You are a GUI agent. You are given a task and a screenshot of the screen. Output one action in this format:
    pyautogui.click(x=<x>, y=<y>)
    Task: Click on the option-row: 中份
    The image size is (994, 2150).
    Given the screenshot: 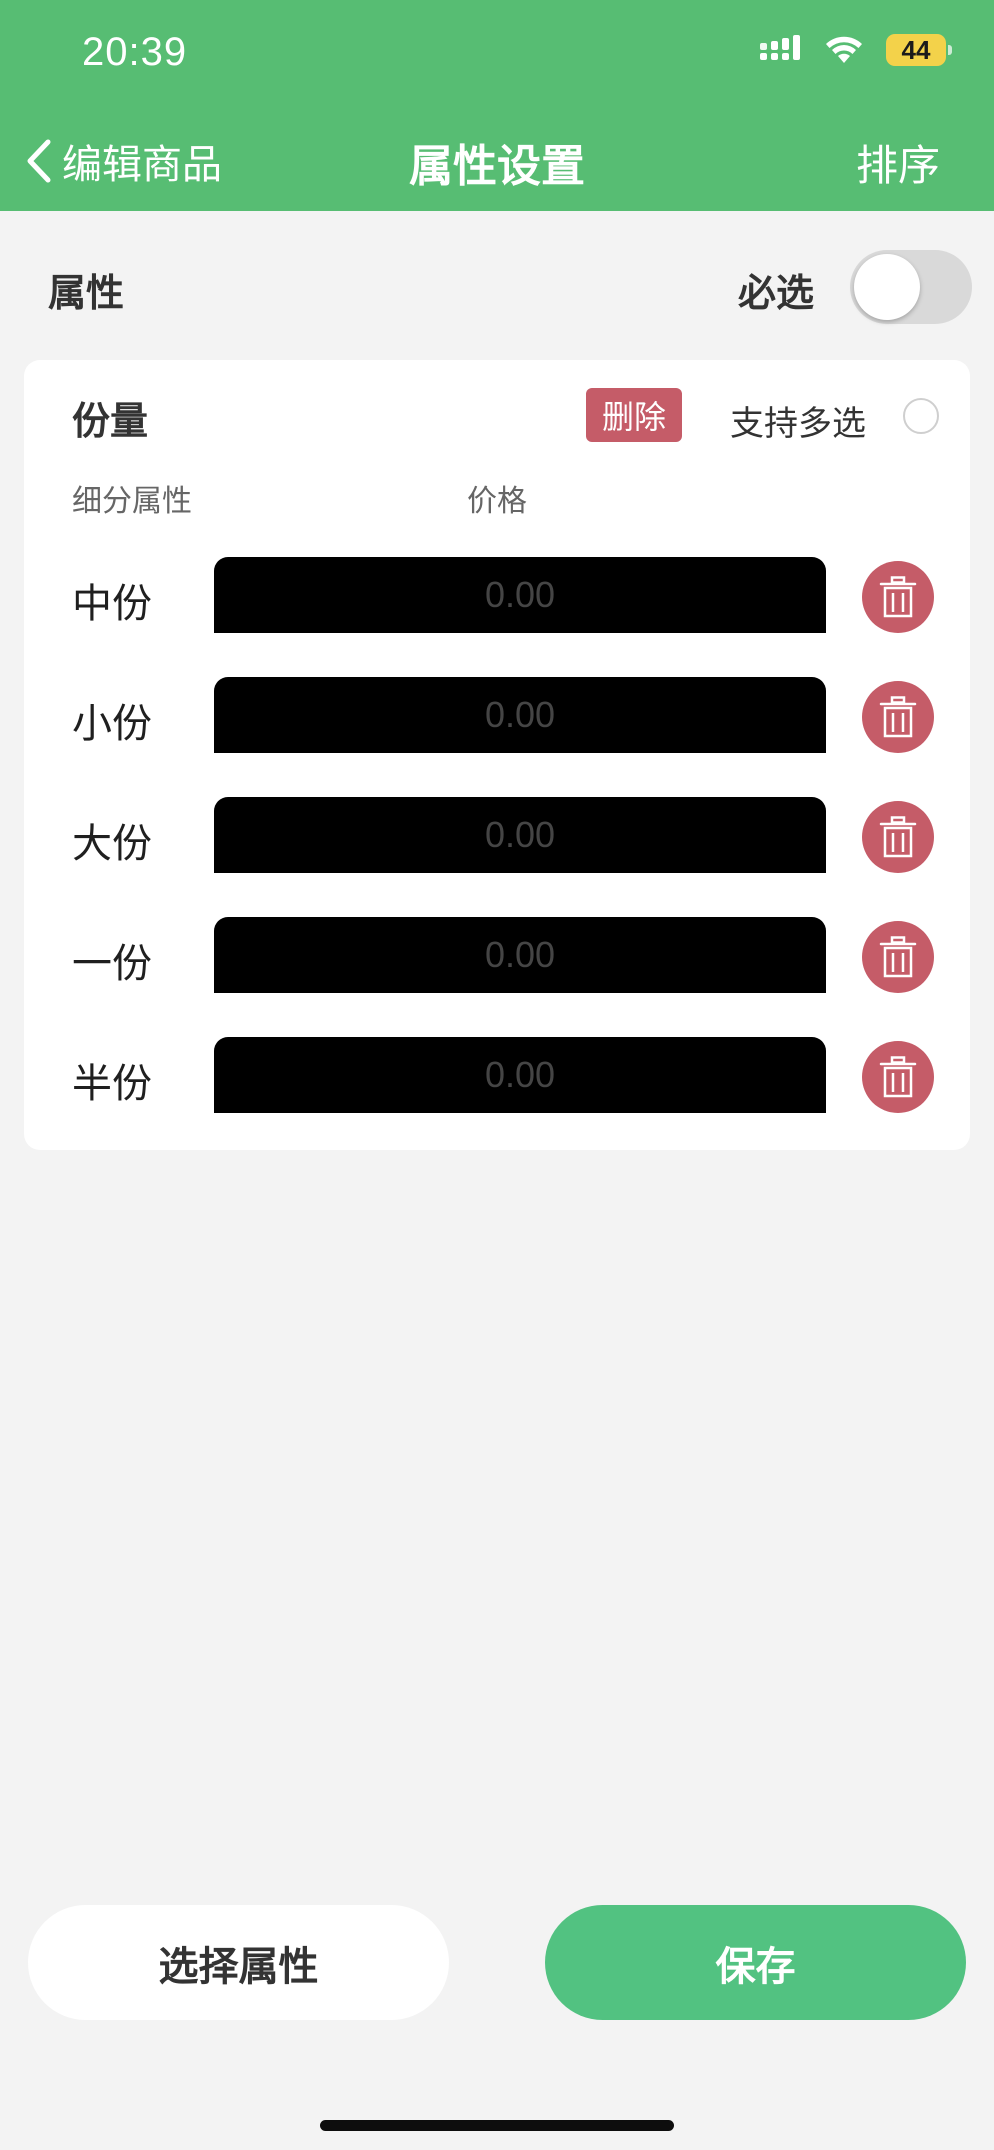 What is the action you would take?
    pyautogui.click(x=497, y=597)
    